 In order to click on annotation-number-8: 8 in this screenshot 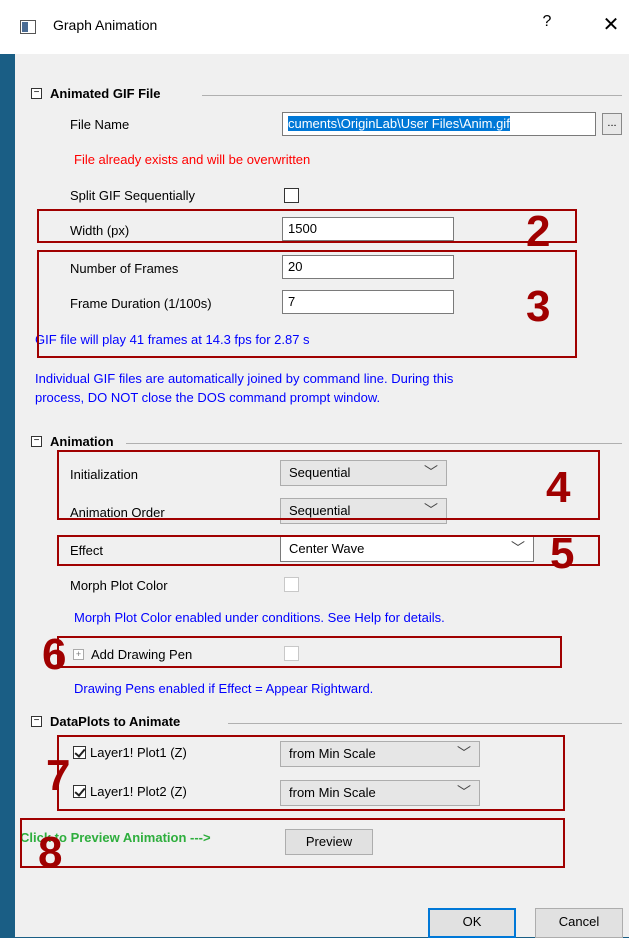, I will do `click(50, 852)`.